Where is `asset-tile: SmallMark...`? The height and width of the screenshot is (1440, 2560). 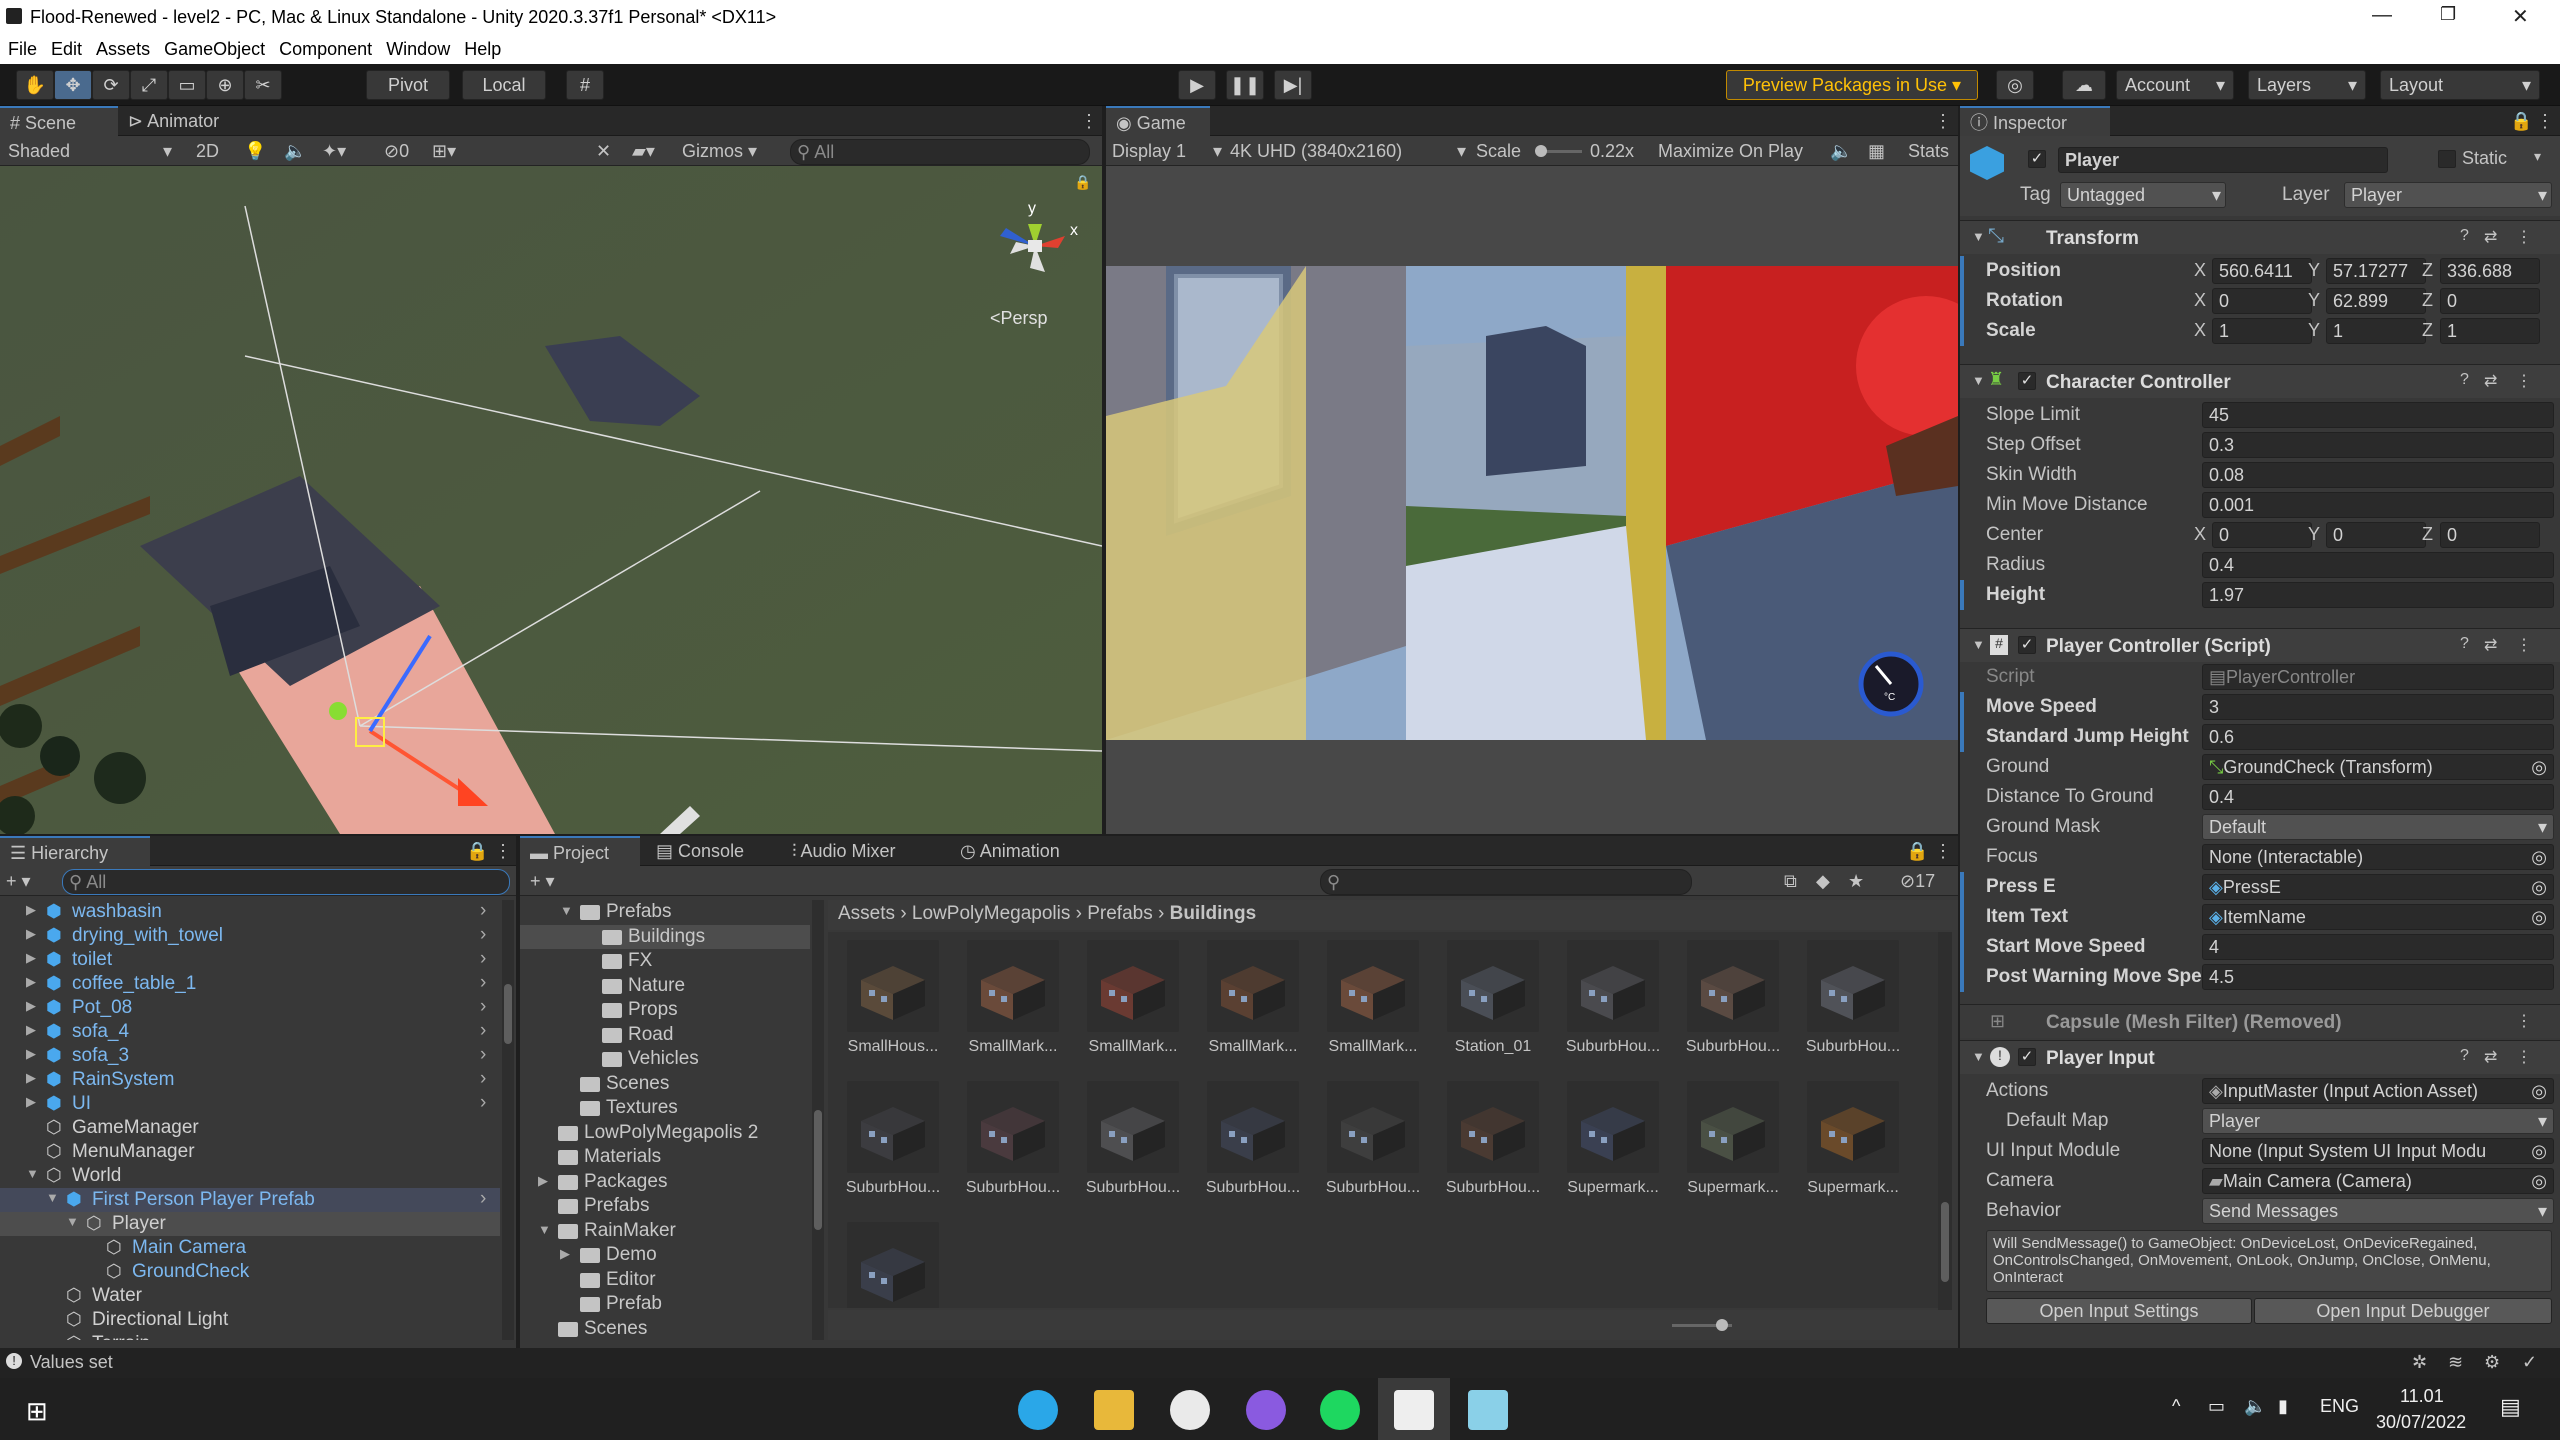 asset-tile: SmallMark... is located at coordinates (1133, 1005).